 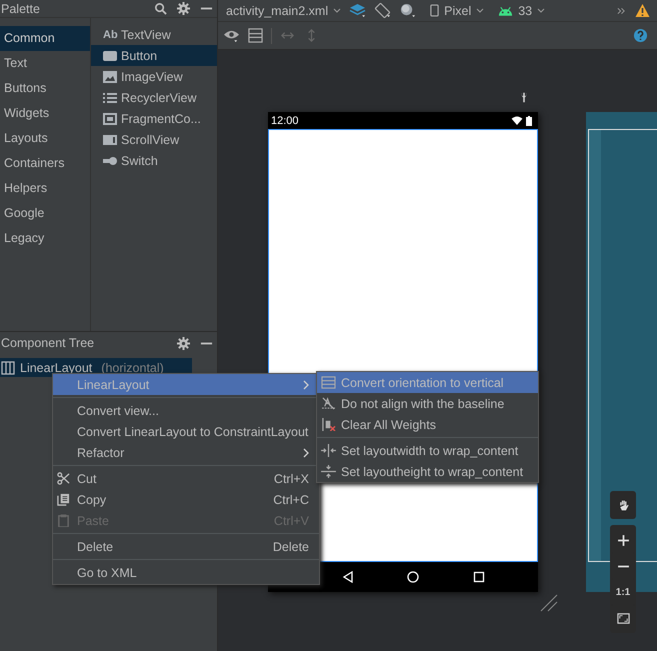 What do you see at coordinates (154, 160) in the screenshot?
I see `palette-widget: Switch` at bounding box center [154, 160].